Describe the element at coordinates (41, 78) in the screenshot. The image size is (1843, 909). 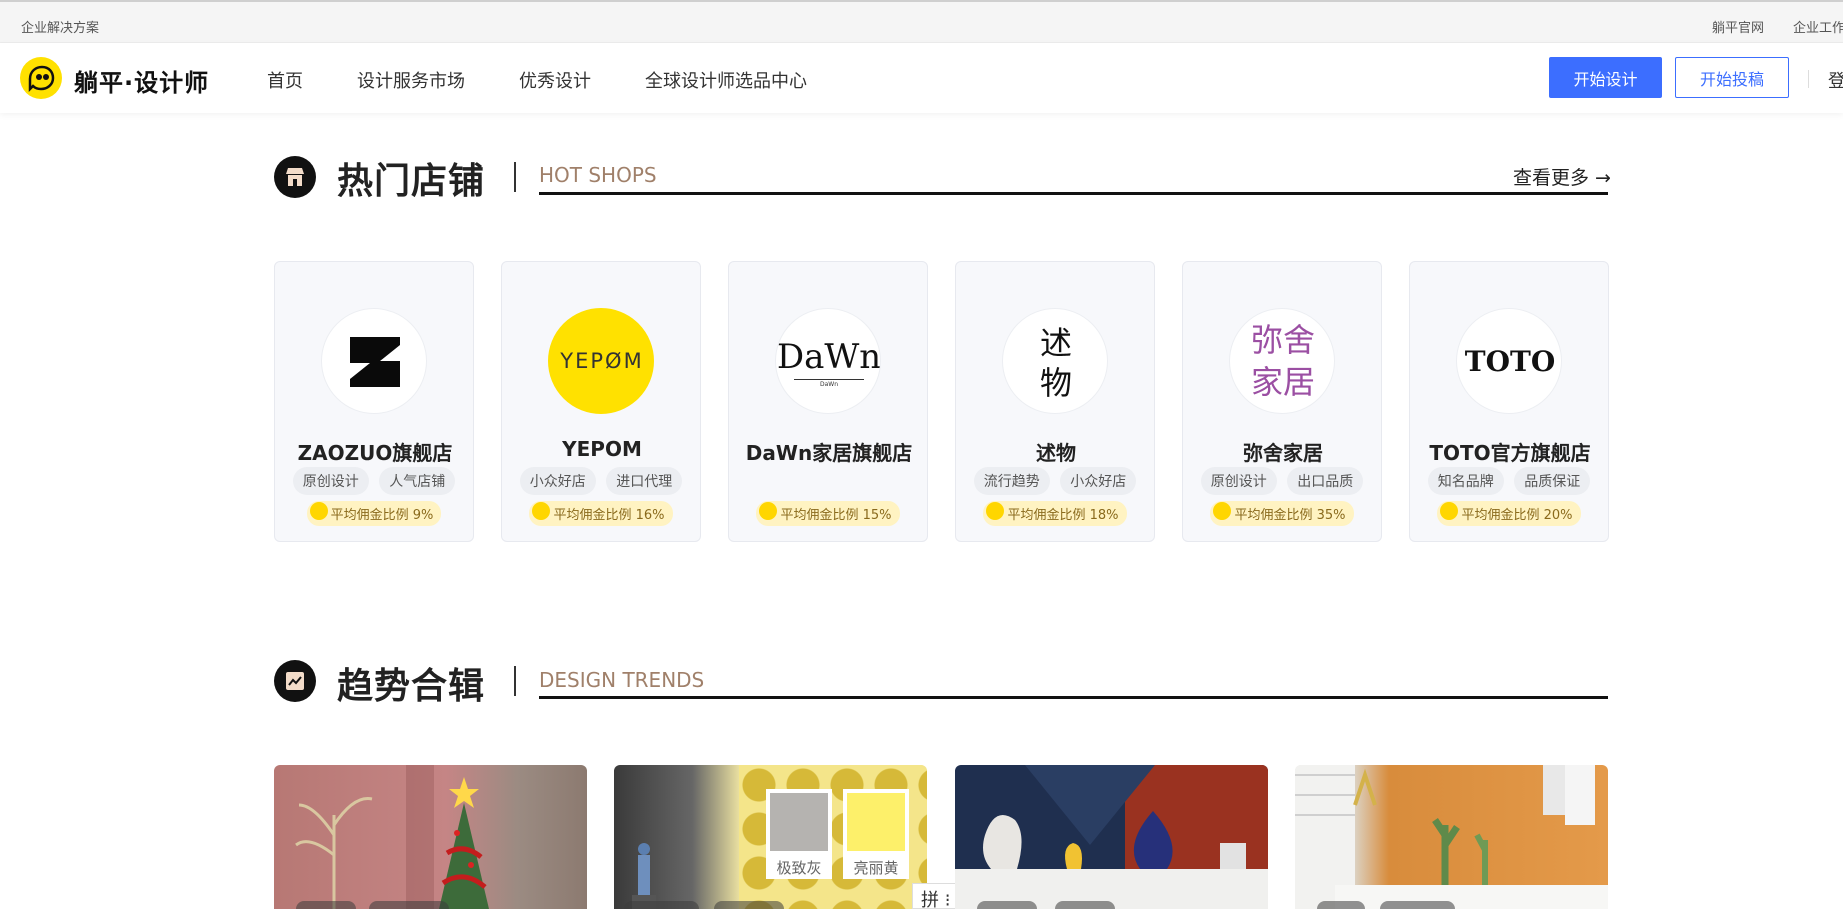
I see `brand-logo-icon` at that location.